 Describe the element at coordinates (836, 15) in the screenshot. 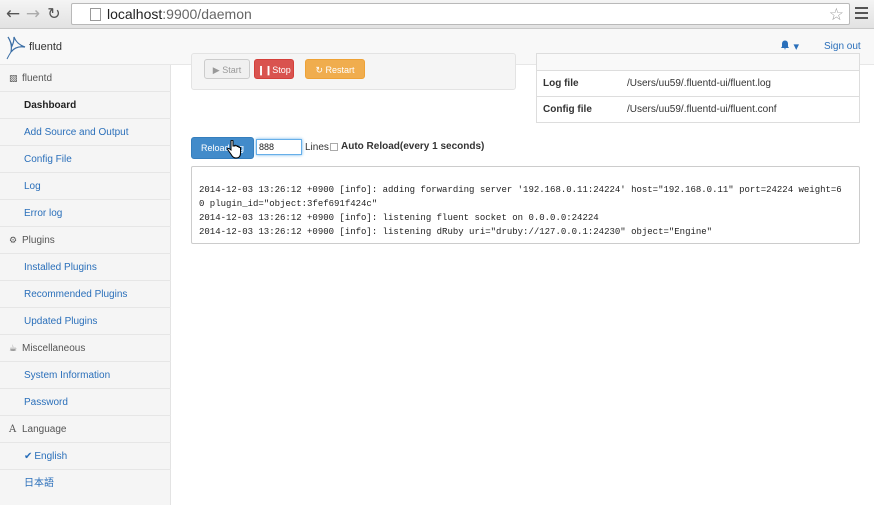

I see `bookmark-star-icon: ☆` at that location.